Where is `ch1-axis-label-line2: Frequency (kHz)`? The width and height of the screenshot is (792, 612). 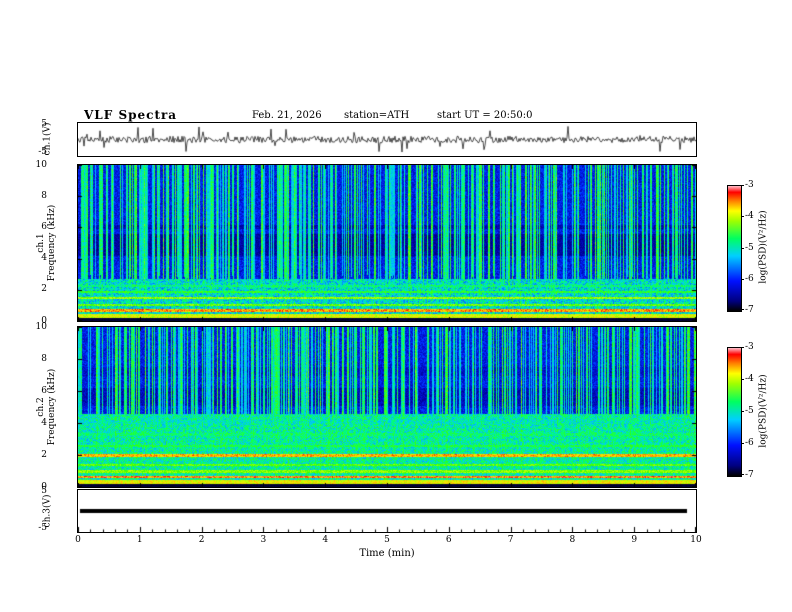
ch1-axis-label-line2: Frequency (kHz) is located at coordinates (52, 243).